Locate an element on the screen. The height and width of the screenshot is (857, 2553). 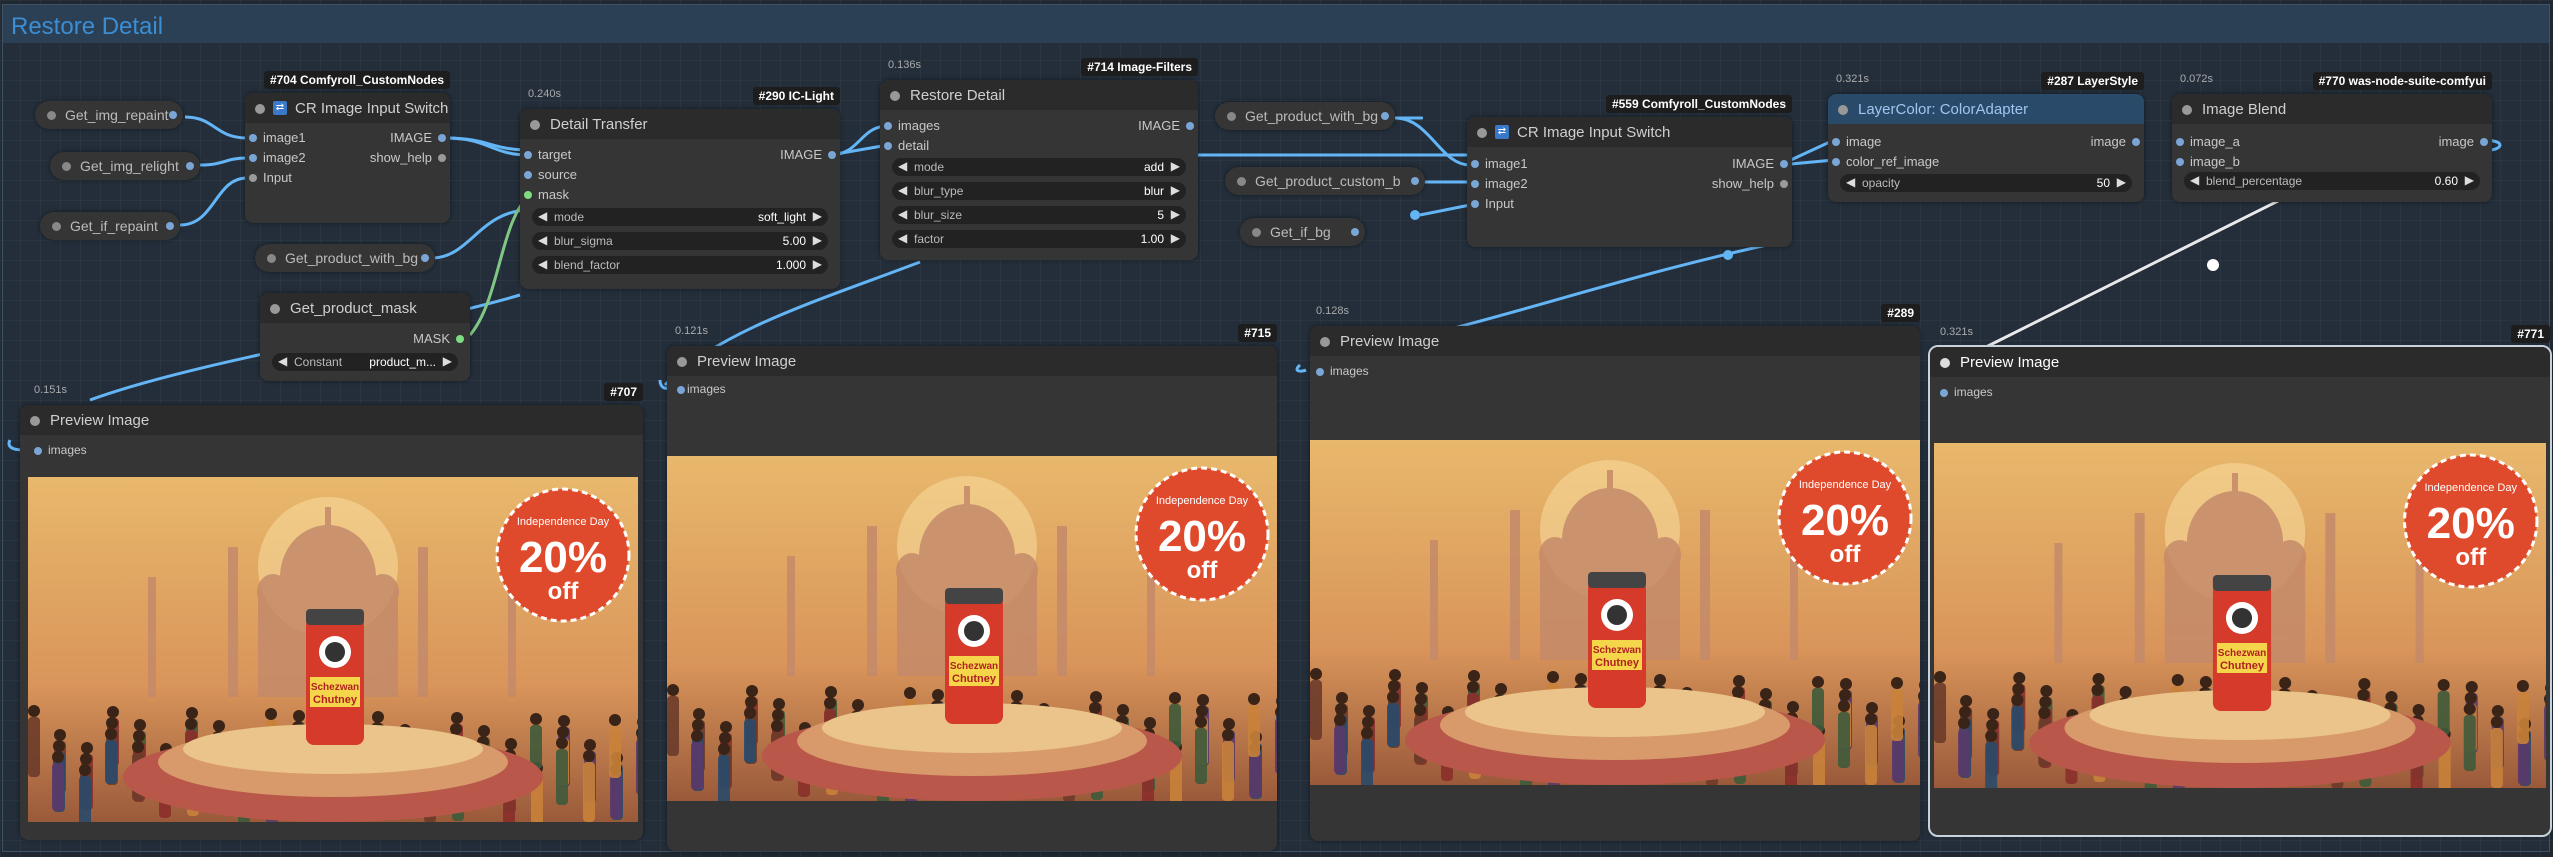
mode-widget: ◀ mode soft_light ▶ is located at coordinates (680, 217).